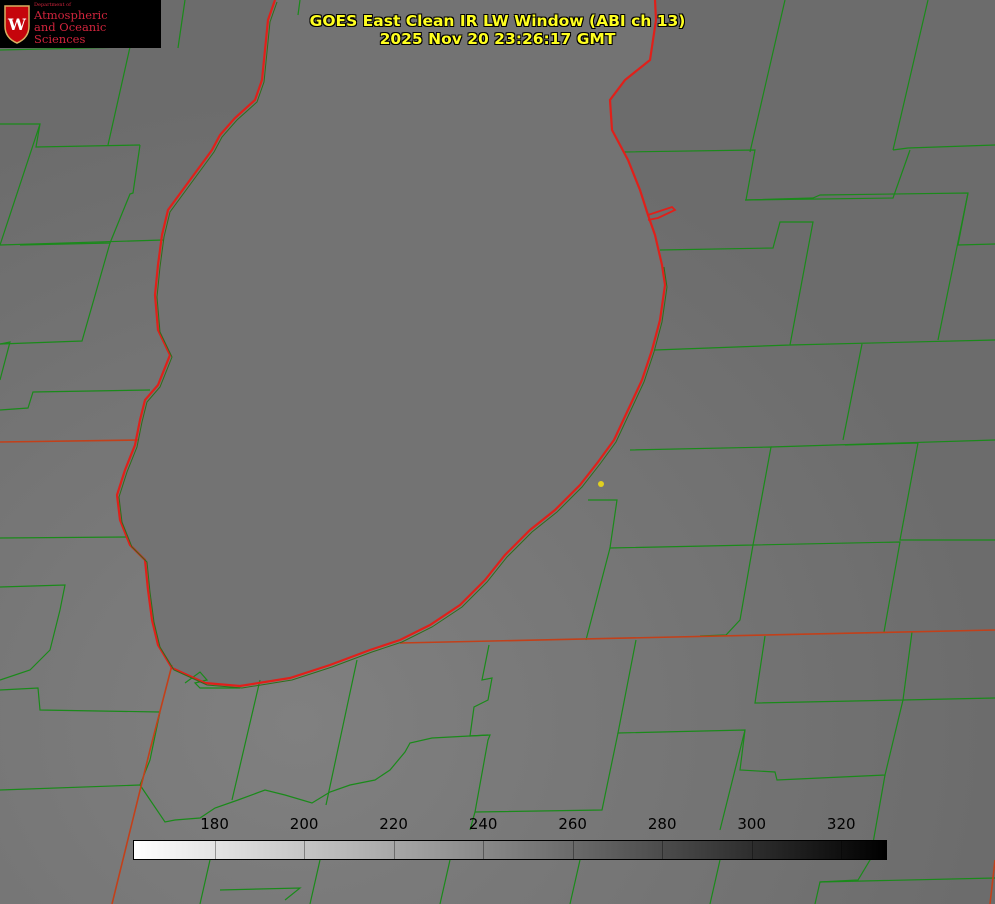 This screenshot has height=904, width=995. I want to click on colorbar-tick-label: 260, so click(572, 824).